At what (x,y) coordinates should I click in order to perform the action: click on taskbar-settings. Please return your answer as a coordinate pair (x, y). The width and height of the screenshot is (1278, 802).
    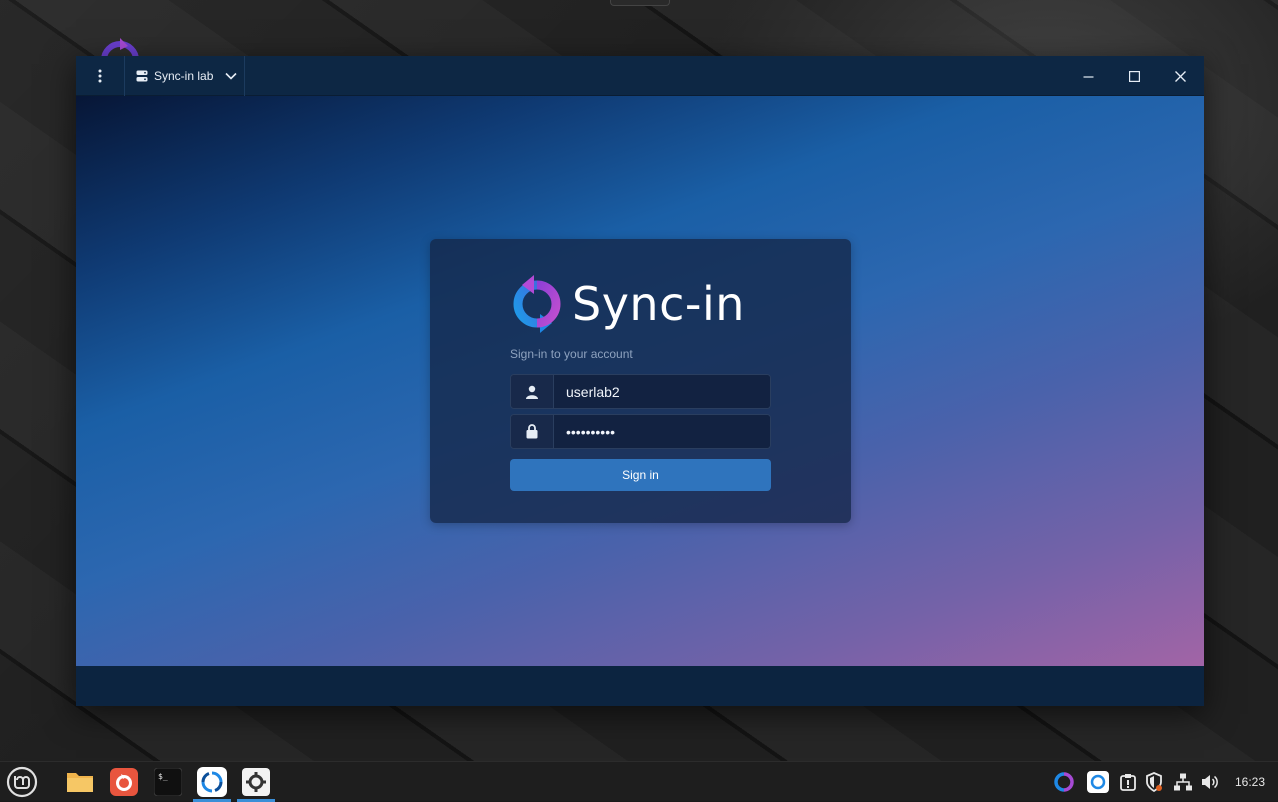
    Looking at the image, I should click on (256, 782).